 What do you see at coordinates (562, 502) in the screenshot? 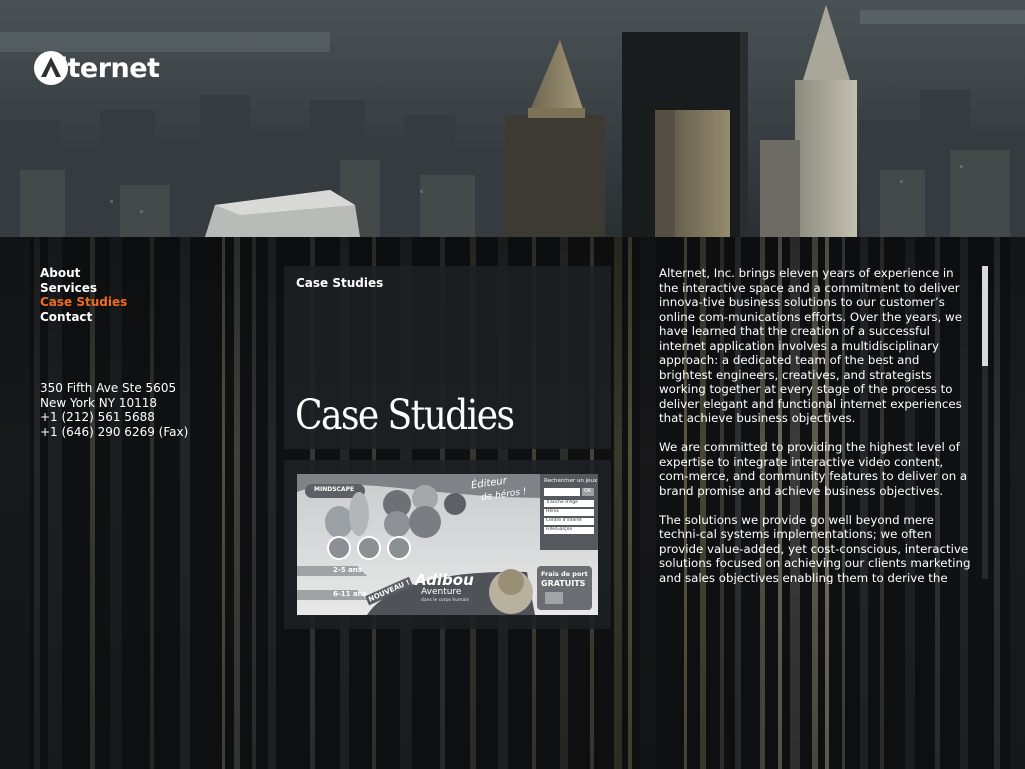
I see `thumb-filter-age: Tranche d'Age` at bounding box center [562, 502].